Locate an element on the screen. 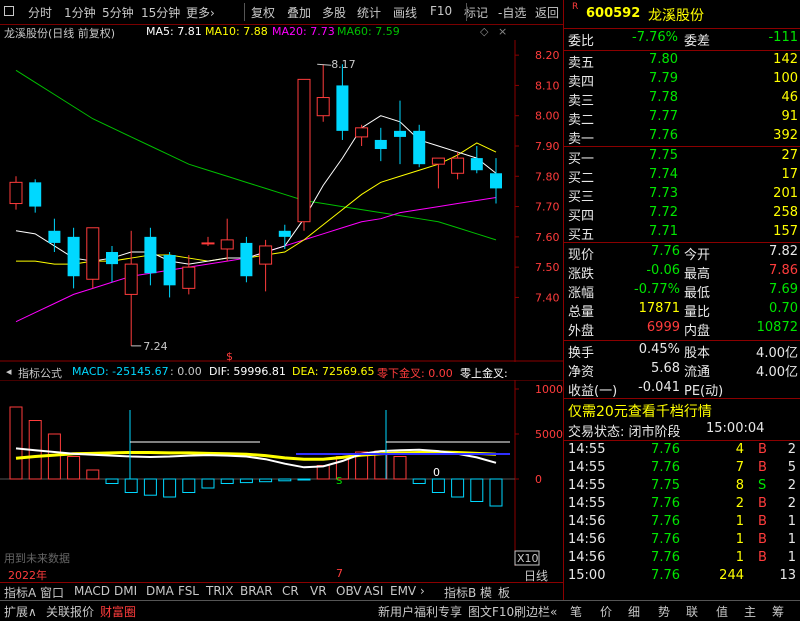 The width and height of the screenshot is (800, 621). indicator-tab-6: TRIX is located at coordinates (219, 591).